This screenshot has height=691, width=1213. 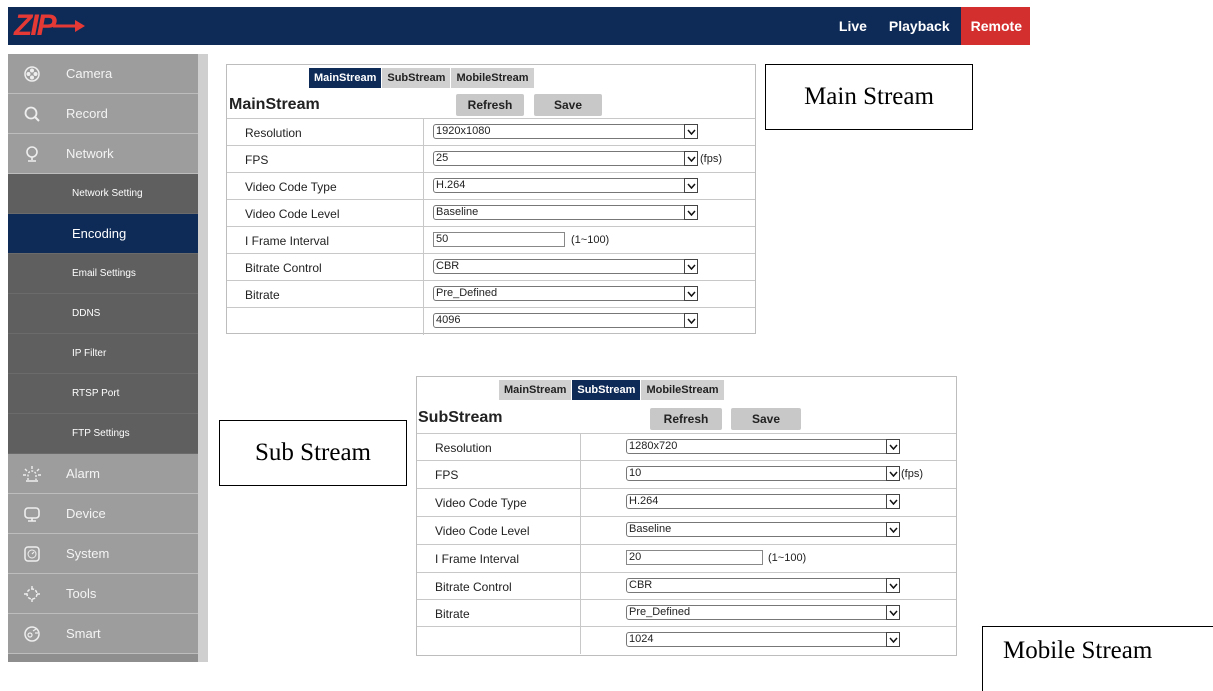 What do you see at coordinates (711, 159) in the screenshot?
I see `fps-unit: (fps)` at bounding box center [711, 159].